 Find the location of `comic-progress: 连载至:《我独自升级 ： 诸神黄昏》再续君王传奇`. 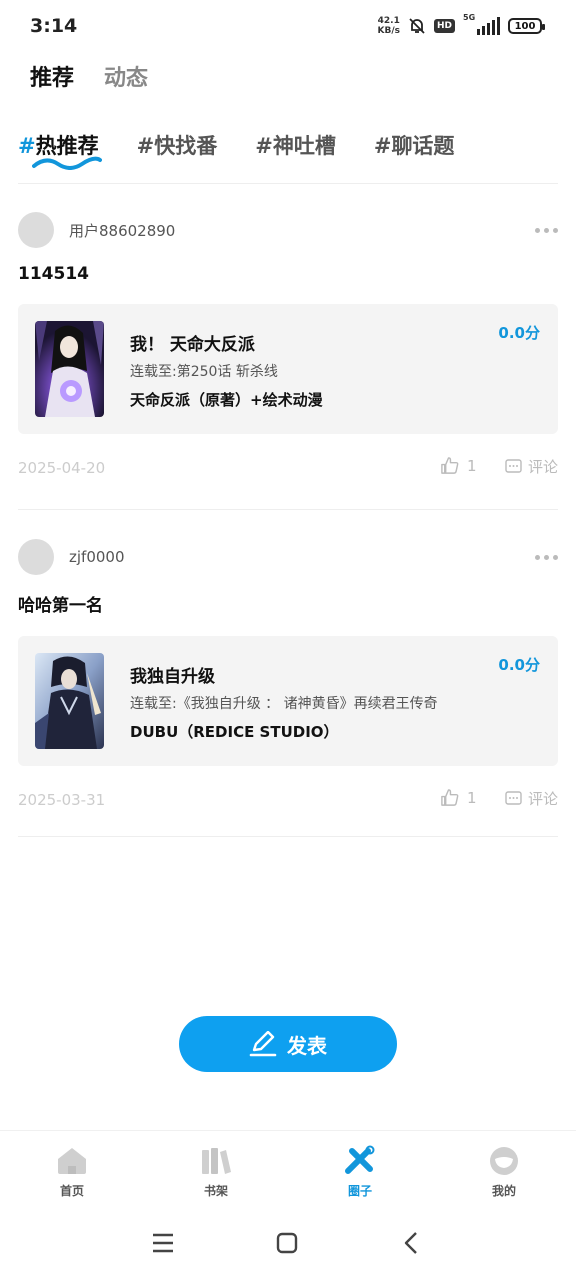

comic-progress: 连载至:《我独自升级 ： 诸神黄昏》再续君王传奇 is located at coordinates (284, 704).